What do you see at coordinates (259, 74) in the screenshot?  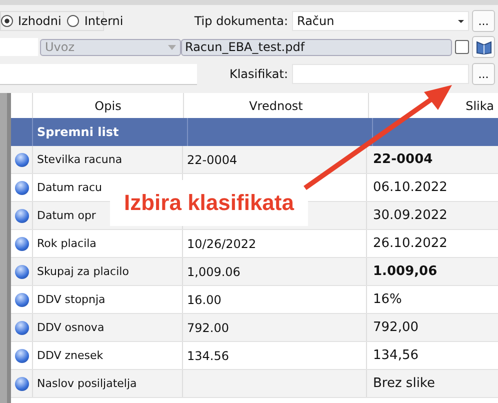 I see `classification-label: Klasifikat:` at bounding box center [259, 74].